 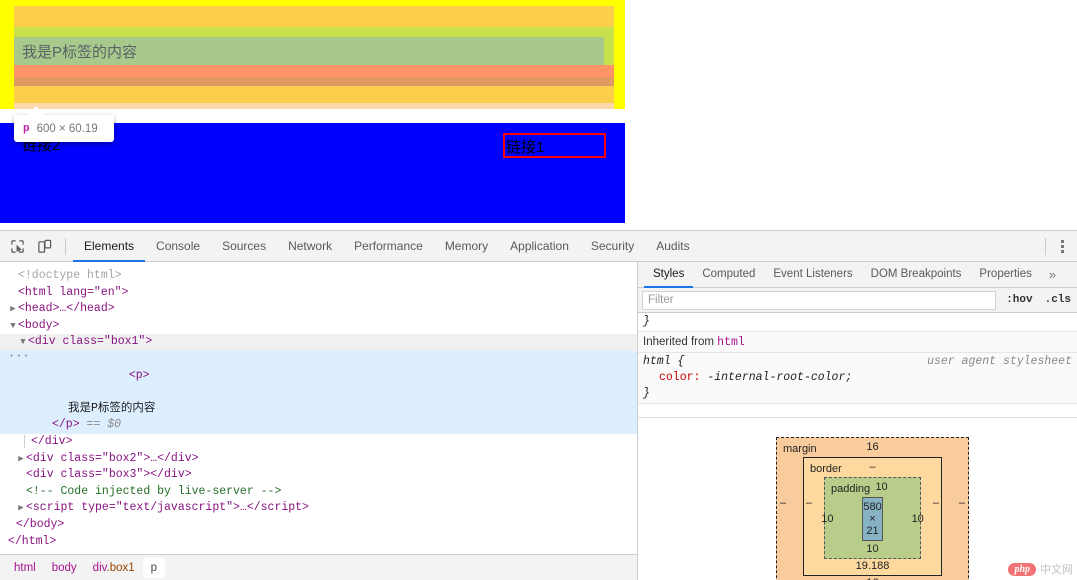 I want to click on tab-sources: Sources, so click(x=244, y=246).